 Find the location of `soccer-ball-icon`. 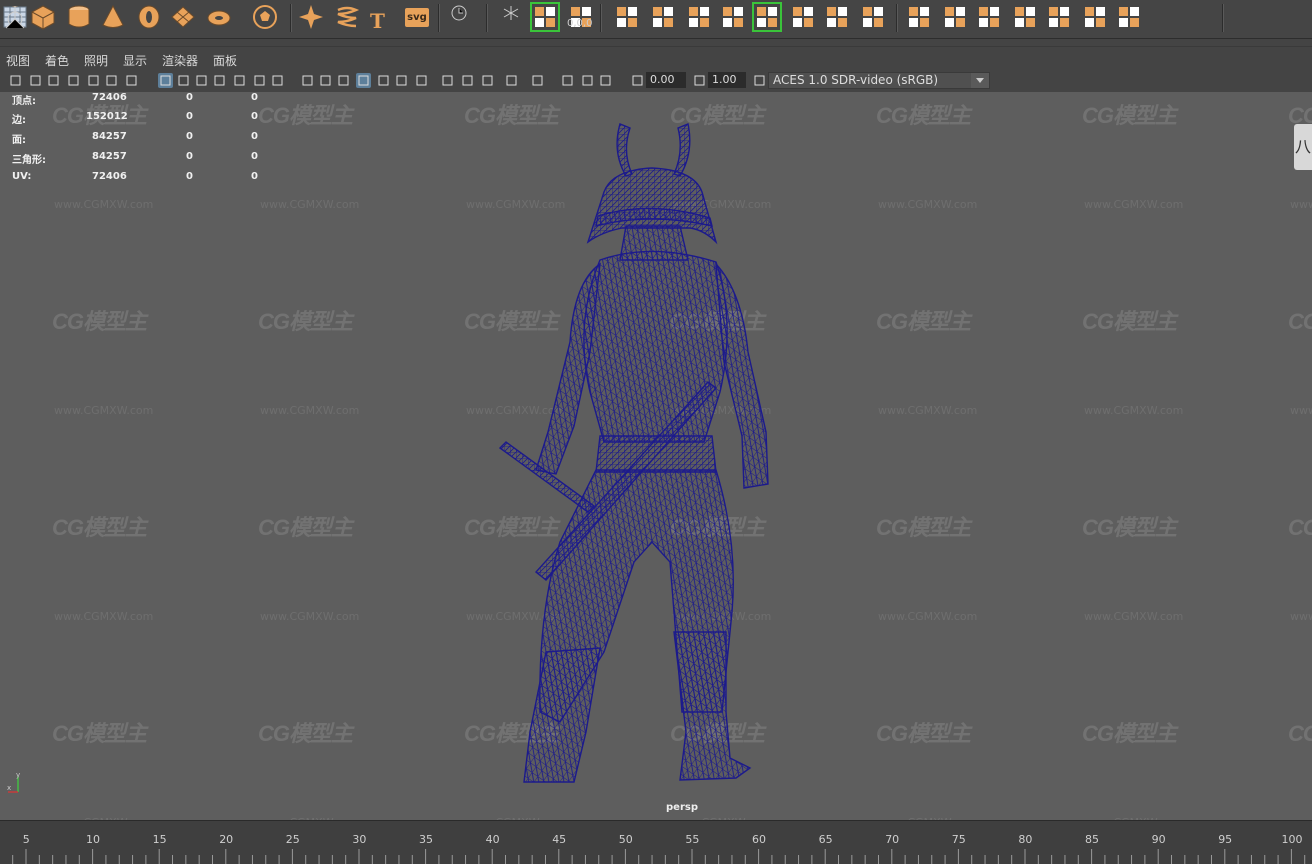

soccer-ball-icon is located at coordinates (265, 17).